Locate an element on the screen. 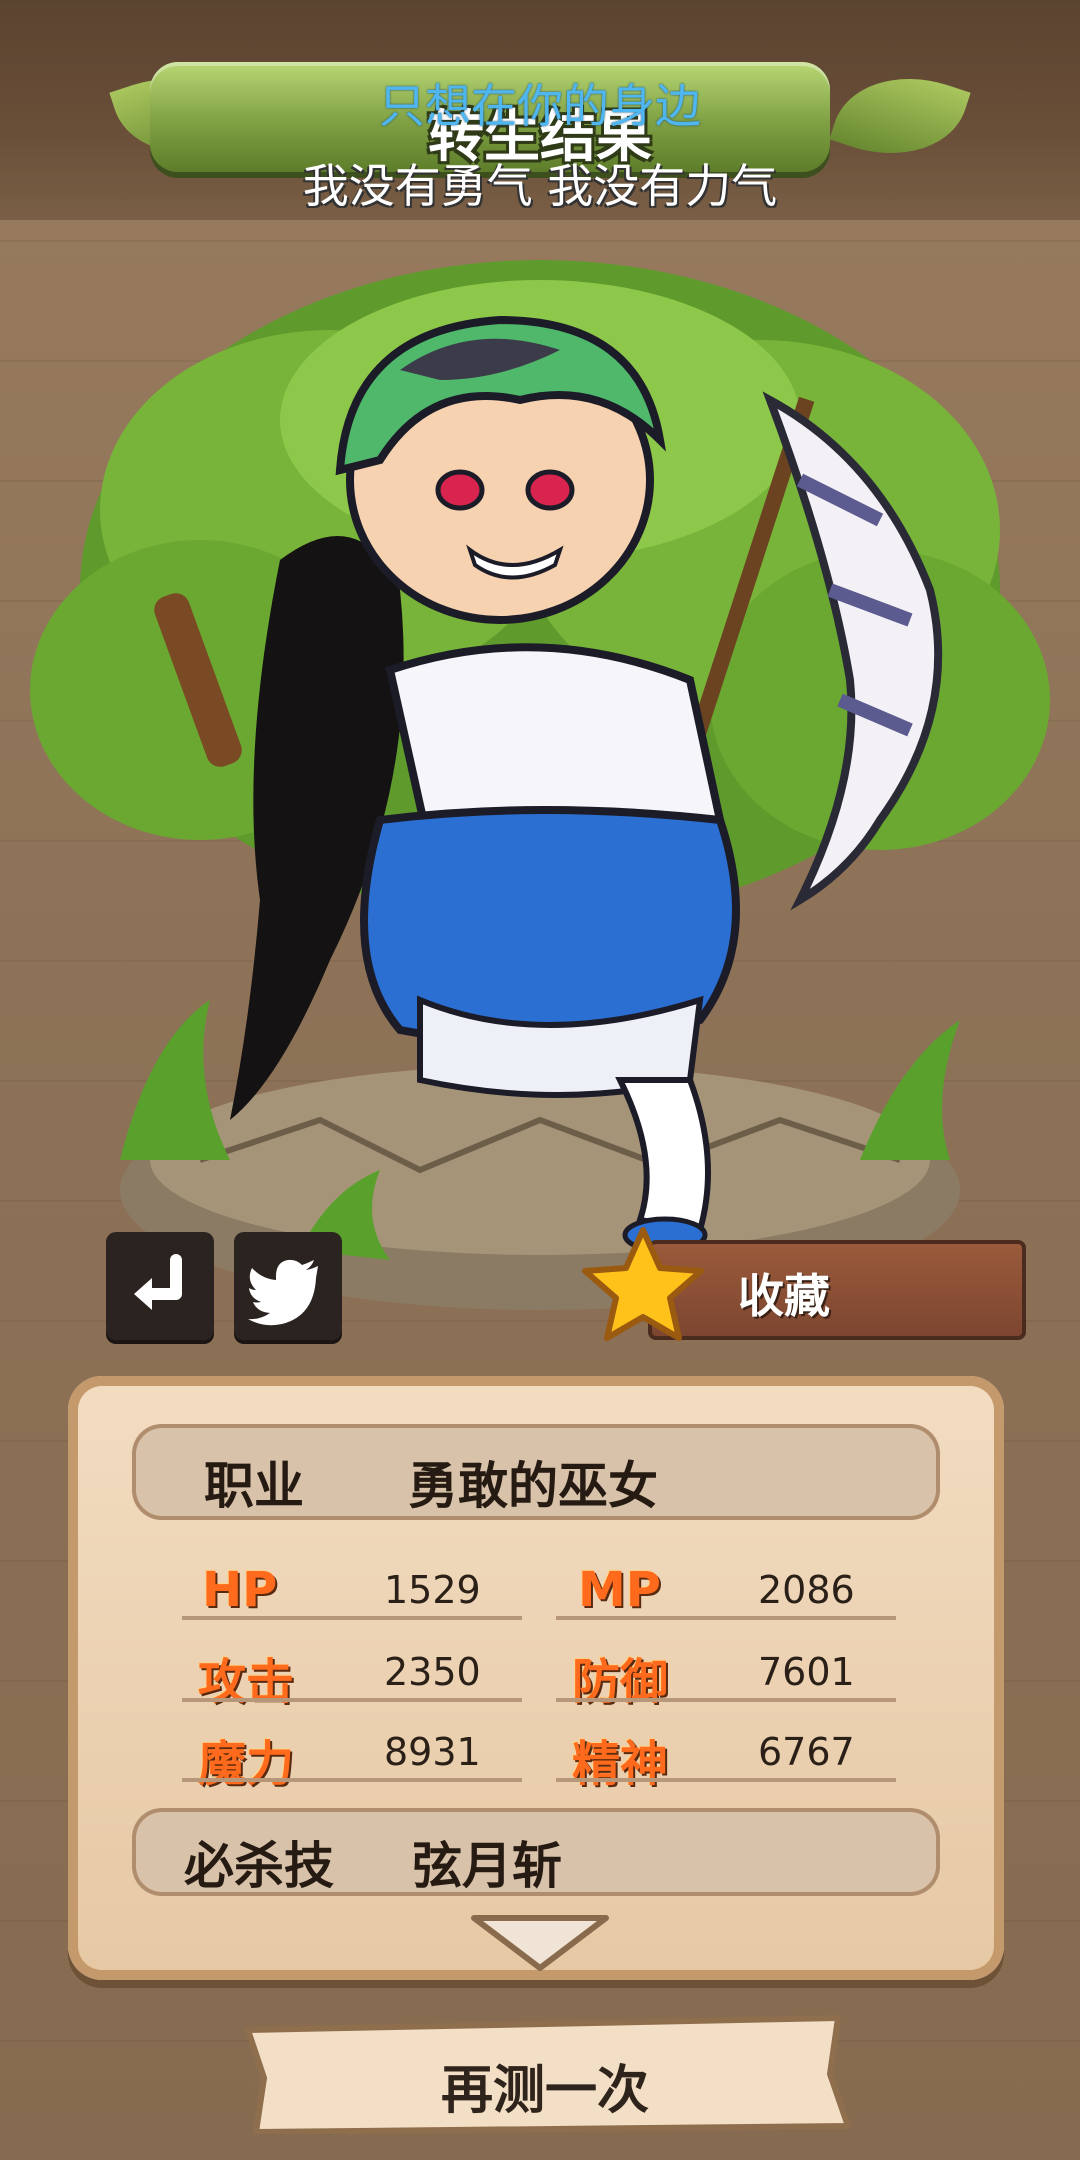 This screenshot has width=1080, height=2160. spirit-value: 6767 is located at coordinates (806, 1752).